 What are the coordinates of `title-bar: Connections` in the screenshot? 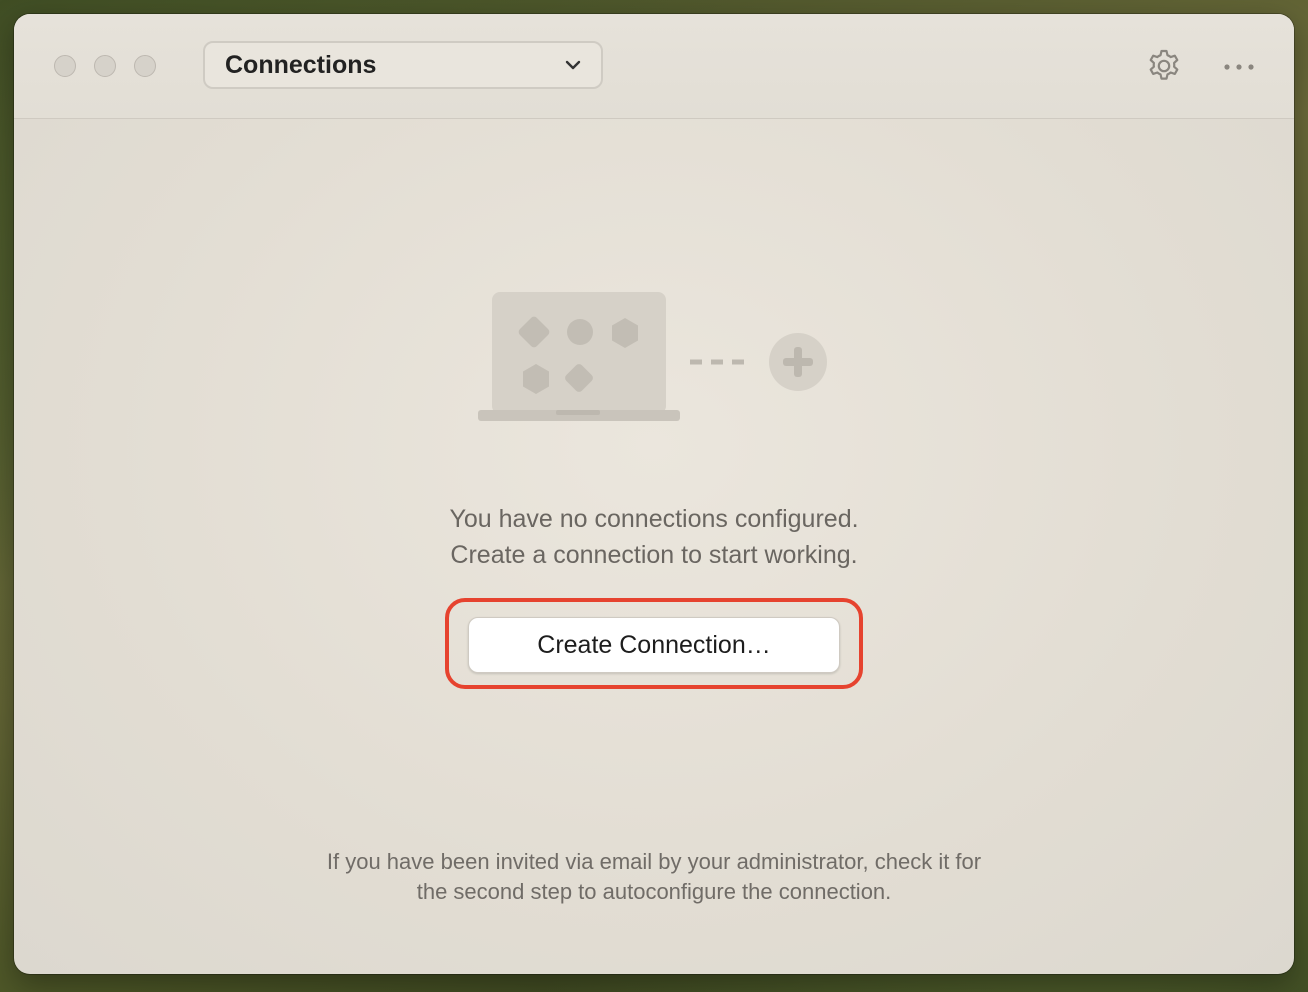 It's located at (654, 66).